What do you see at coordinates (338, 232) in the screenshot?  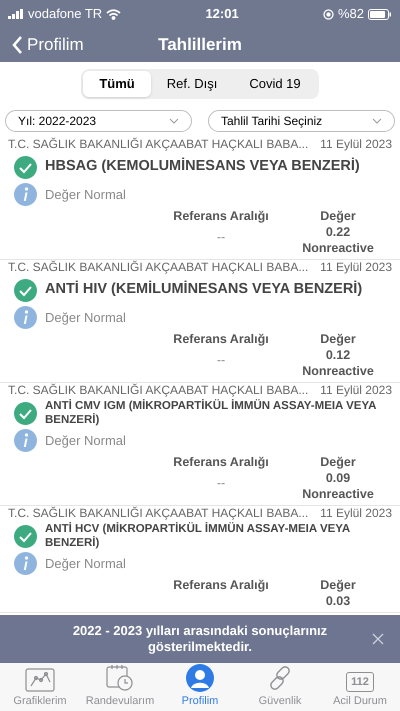 I see `result-value: 0.22` at bounding box center [338, 232].